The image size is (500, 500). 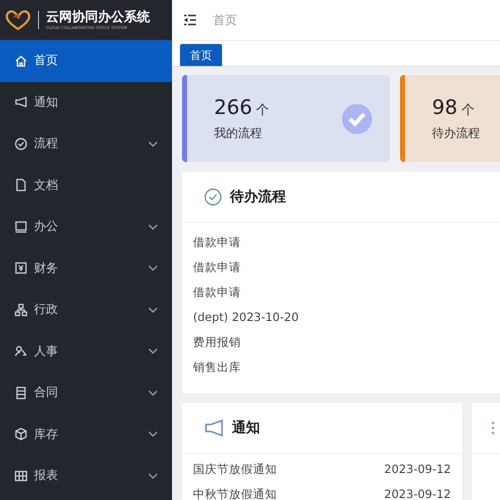 What do you see at coordinates (346, 317) in the screenshot?
I see `todo-link: (dept) 2023-10-20` at bounding box center [346, 317].